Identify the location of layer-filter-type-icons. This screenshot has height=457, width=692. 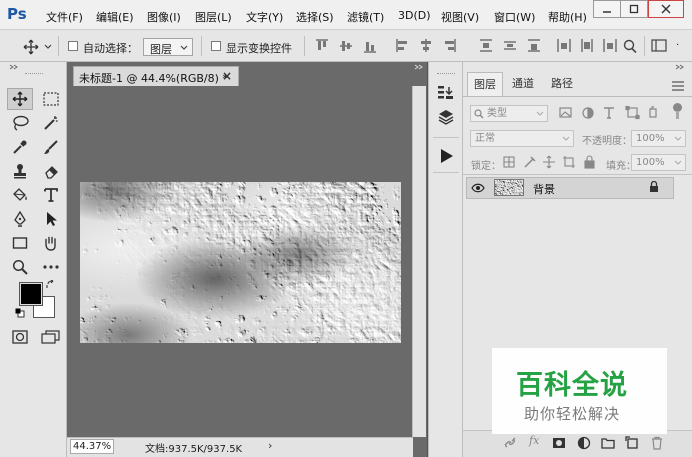
(613, 113).